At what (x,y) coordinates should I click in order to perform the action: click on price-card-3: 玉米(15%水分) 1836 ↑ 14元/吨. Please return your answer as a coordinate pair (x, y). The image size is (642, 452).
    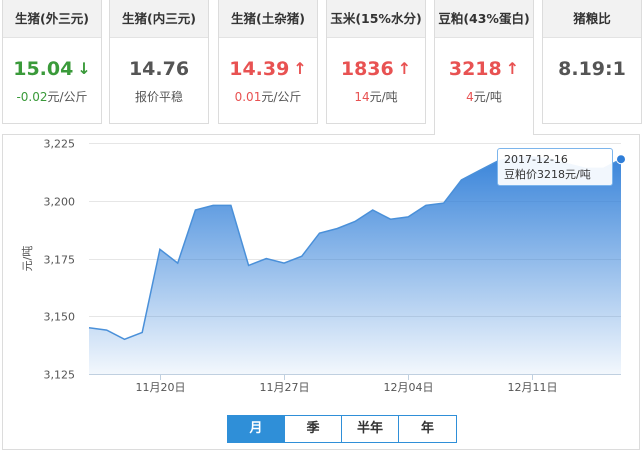
    Looking at the image, I should click on (376, 62).